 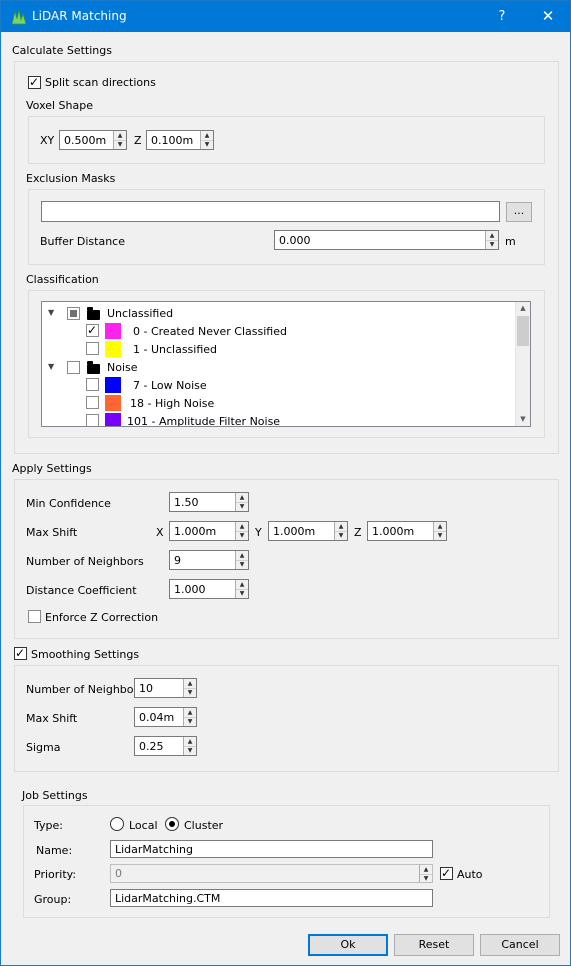 What do you see at coordinates (71, 178) in the screenshot?
I see `exclusion-masks-title: Exclusion Masks` at bounding box center [71, 178].